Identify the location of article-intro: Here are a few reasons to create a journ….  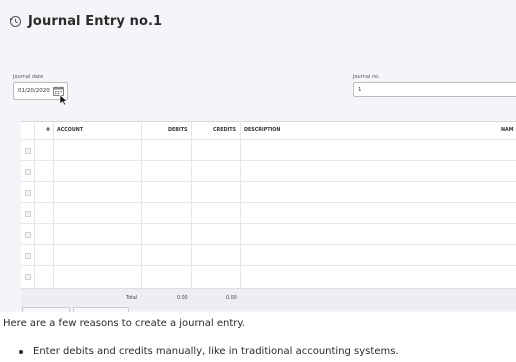
(124, 323).